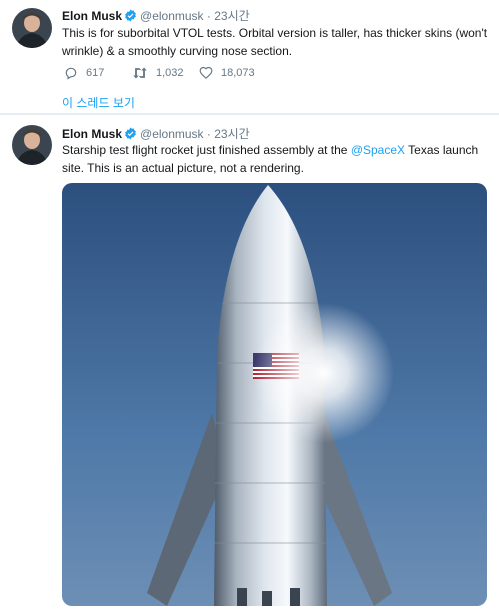 This screenshot has height=616, width=499. Describe the element at coordinates (71, 73) in the screenshot. I see `reply-icon` at that location.